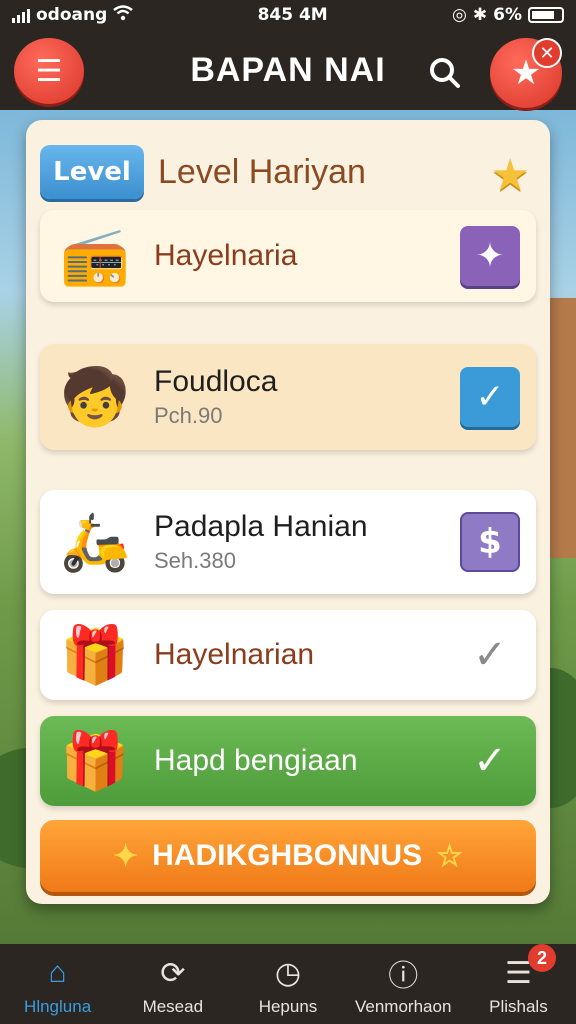 The height and width of the screenshot is (1024, 576). I want to click on alert-icon: ⓘ, so click(403, 976).